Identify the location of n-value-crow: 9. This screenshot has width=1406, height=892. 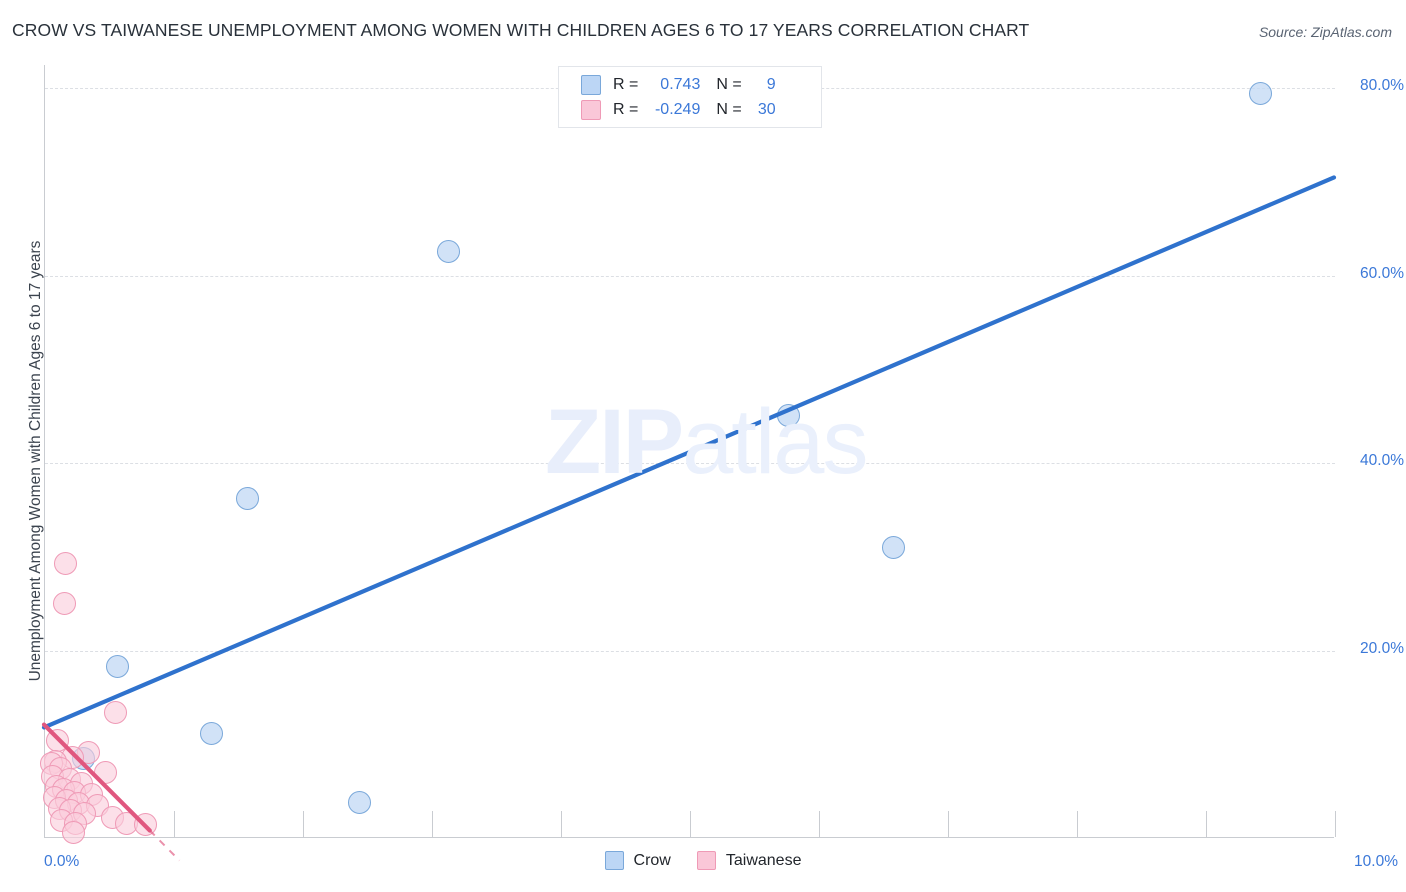
(771, 84).